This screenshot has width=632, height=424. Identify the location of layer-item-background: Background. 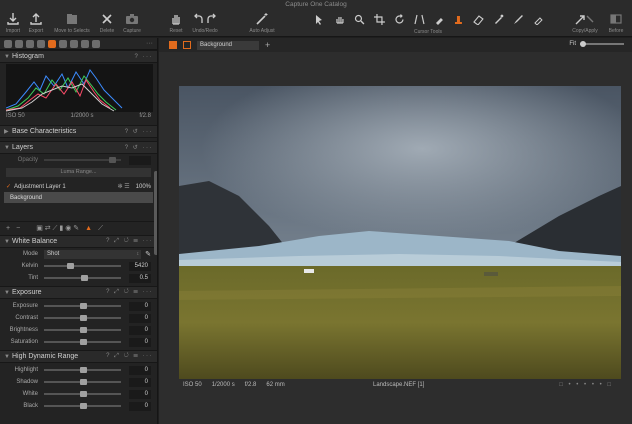
(78, 197).